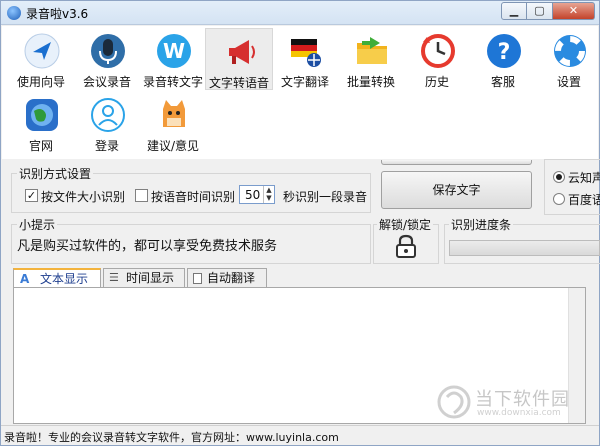  What do you see at coordinates (174, 113) in the screenshot?
I see `cat-mascot-icon` at bounding box center [174, 113].